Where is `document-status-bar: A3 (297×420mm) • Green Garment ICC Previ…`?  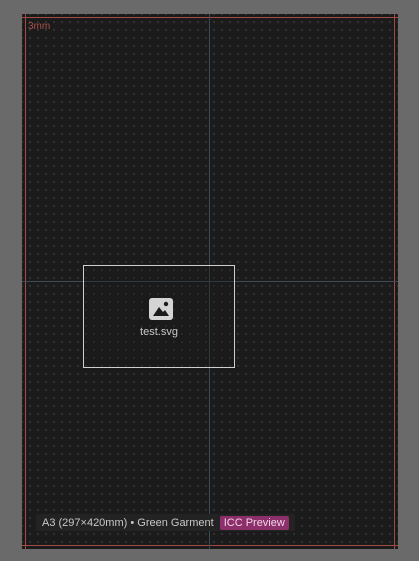 document-status-bar: A3 (297×420mm) • Green Garment ICC Previ… is located at coordinates (165, 522).